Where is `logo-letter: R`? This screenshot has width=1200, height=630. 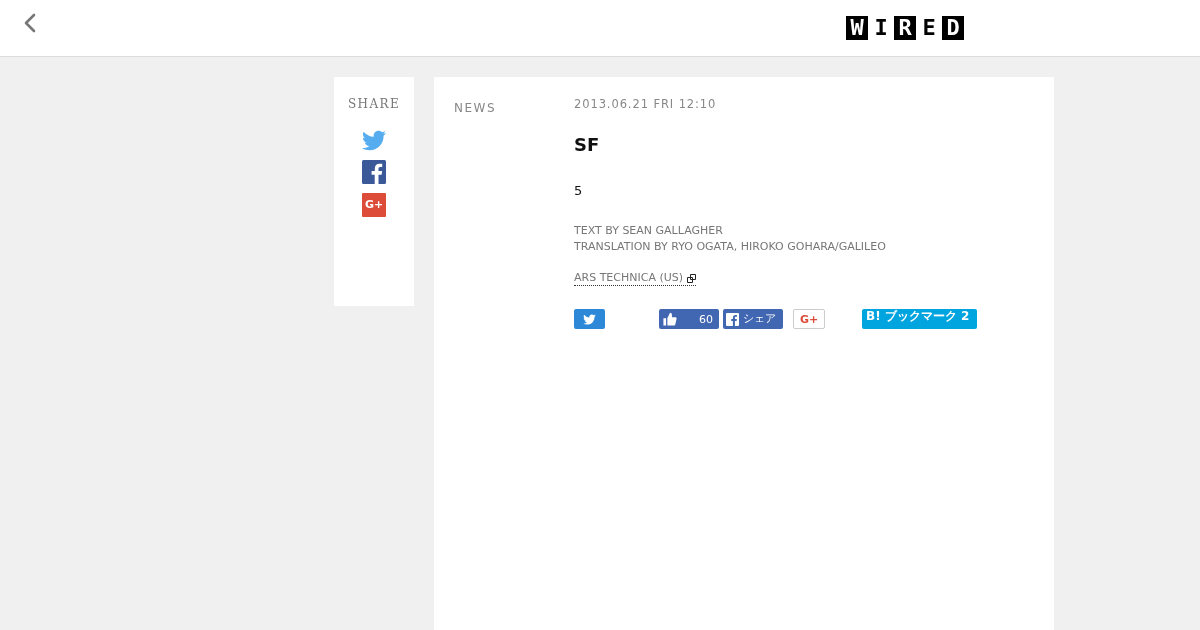
logo-letter: R is located at coordinates (905, 28).